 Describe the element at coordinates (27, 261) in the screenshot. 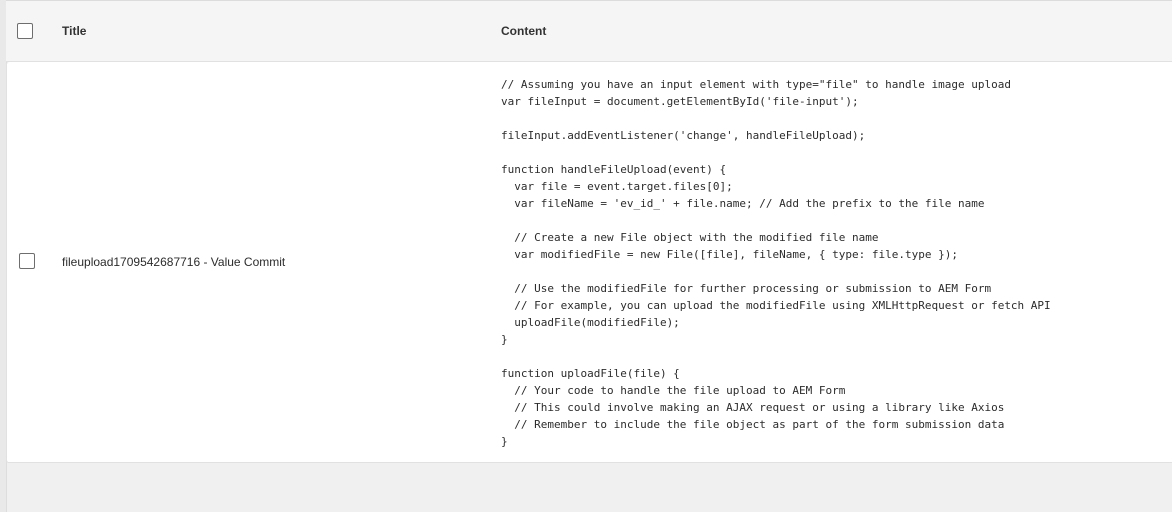

I see `row-select-checkbox` at that location.